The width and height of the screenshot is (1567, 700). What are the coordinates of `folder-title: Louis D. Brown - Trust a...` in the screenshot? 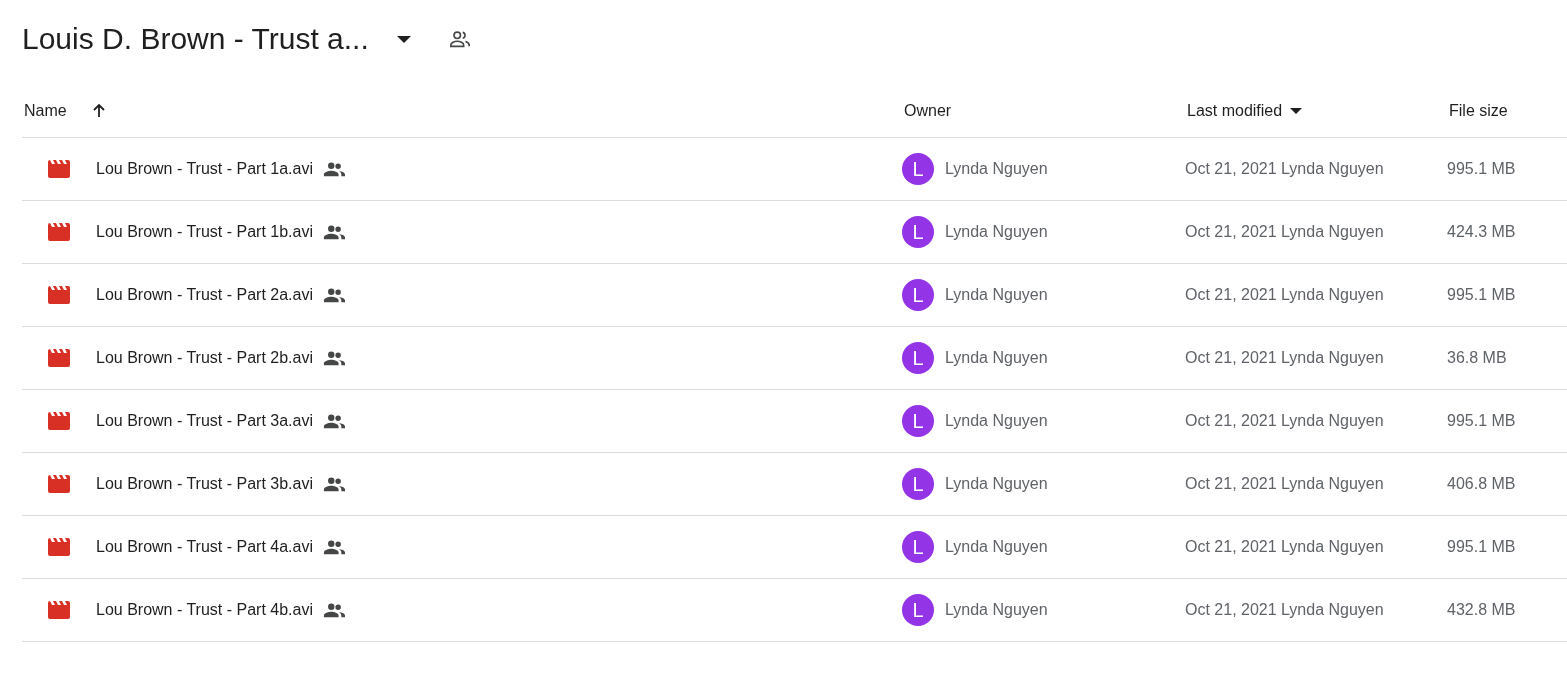 It's located at (195, 39).